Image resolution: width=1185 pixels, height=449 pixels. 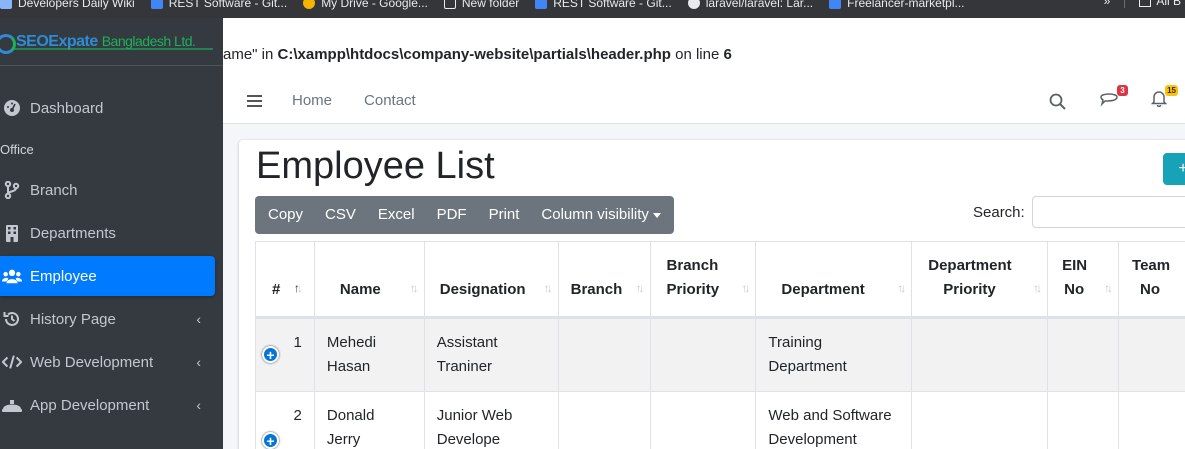 What do you see at coordinates (106, 41) in the screenshot?
I see `brand-text: SEOExpate Bangladesh Ltd.` at bounding box center [106, 41].